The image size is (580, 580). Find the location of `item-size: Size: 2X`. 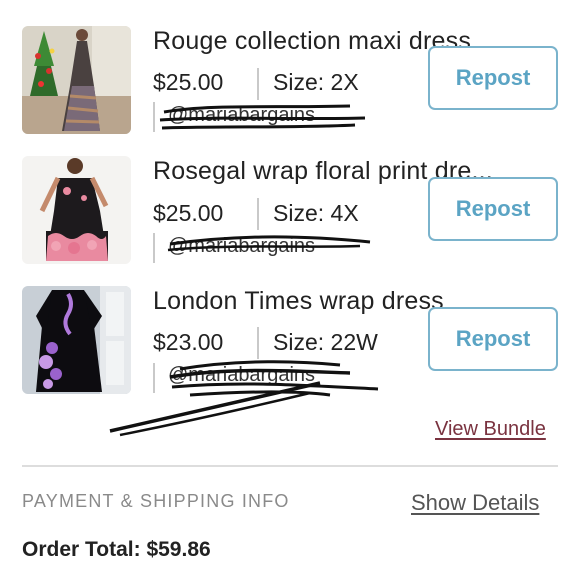

item-size: Size: 2X is located at coordinates (316, 82).